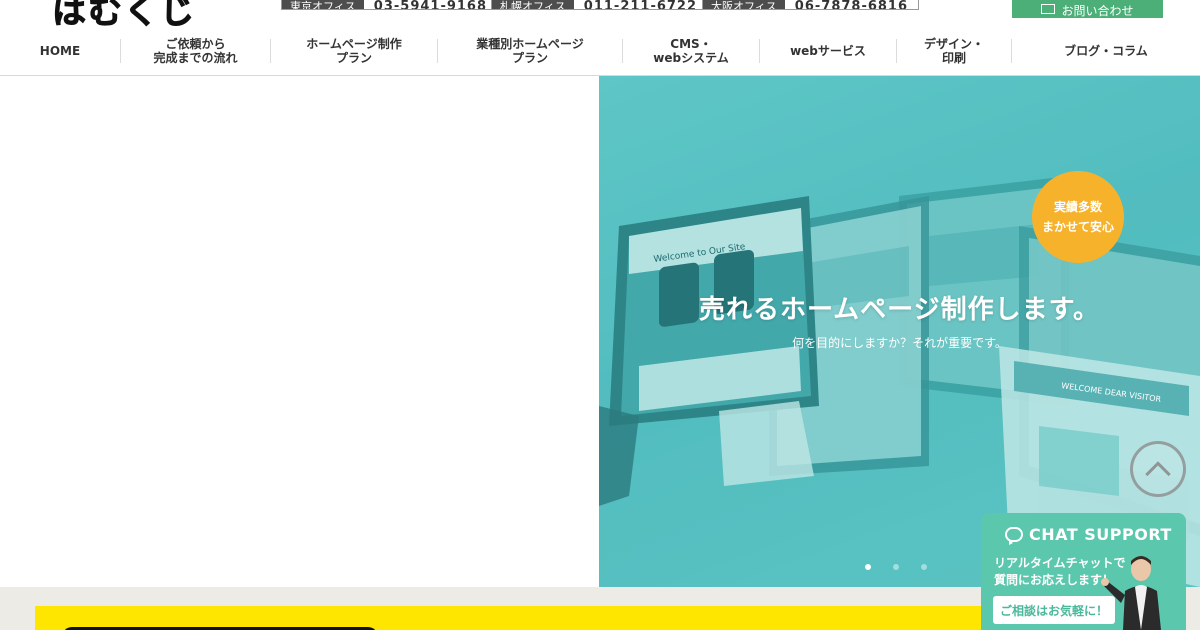 This screenshot has width=1200, height=630. What do you see at coordinates (640, 4) in the screenshot?
I see `phone-number: 011-211-6722` at bounding box center [640, 4].